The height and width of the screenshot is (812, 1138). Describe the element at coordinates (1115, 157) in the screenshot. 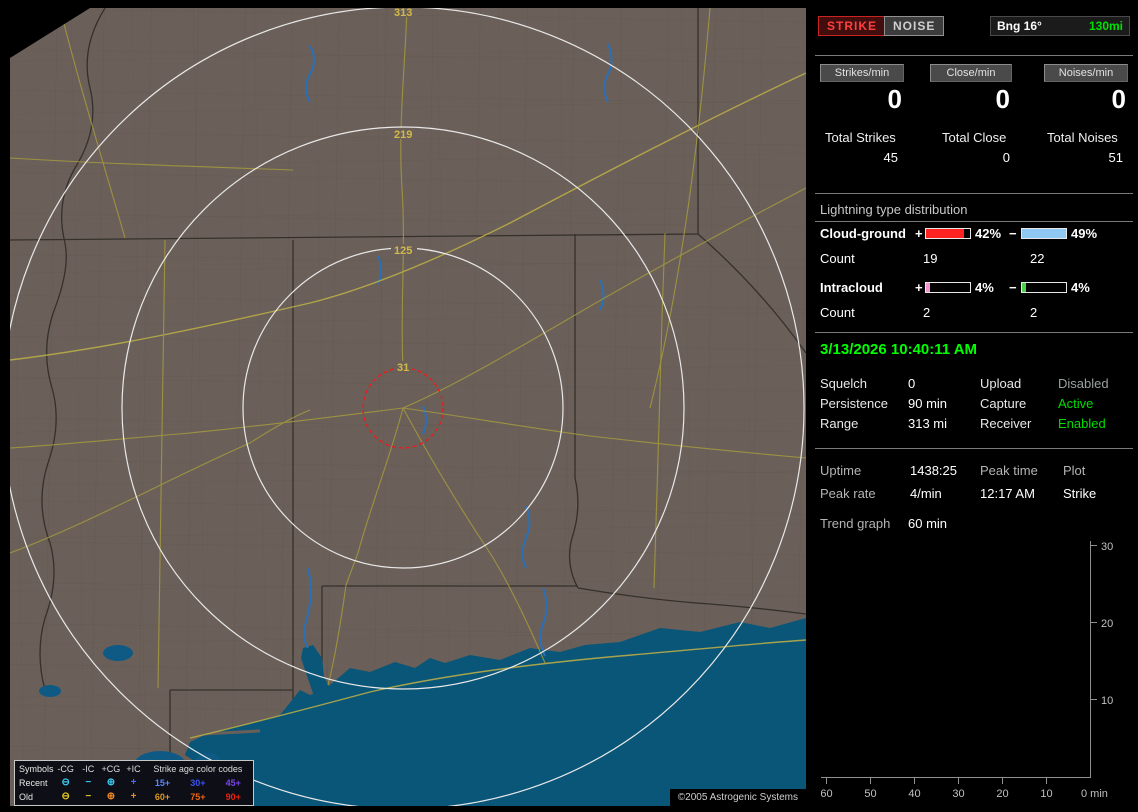

I see `total-noises-value: 51` at that location.